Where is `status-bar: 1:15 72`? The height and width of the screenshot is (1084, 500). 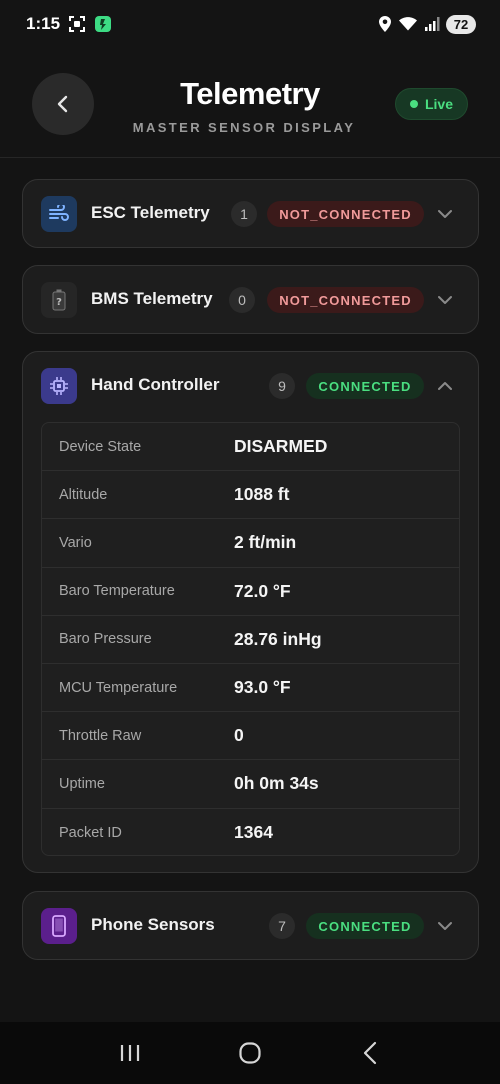
status-bar: 1:15 72 is located at coordinates (250, 24).